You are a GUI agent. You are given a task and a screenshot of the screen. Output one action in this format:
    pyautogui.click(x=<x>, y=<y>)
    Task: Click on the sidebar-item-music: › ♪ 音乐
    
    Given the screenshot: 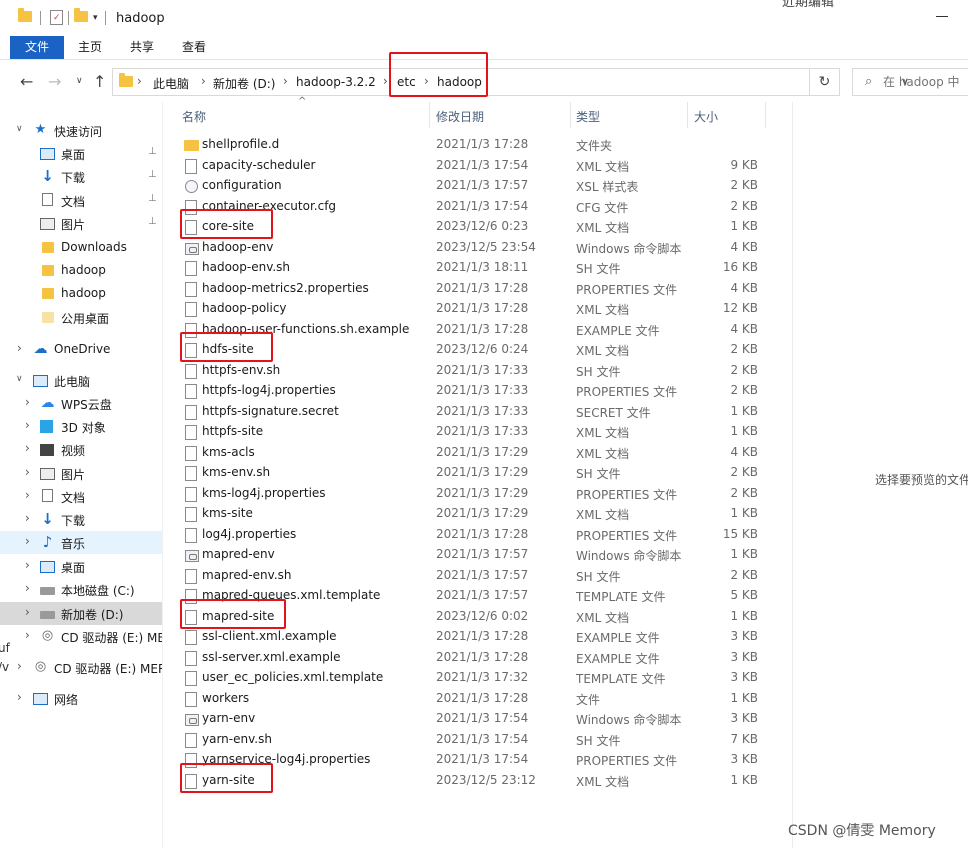 What is the action you would take?
    pyautogui.click(x=81, y=542)
    